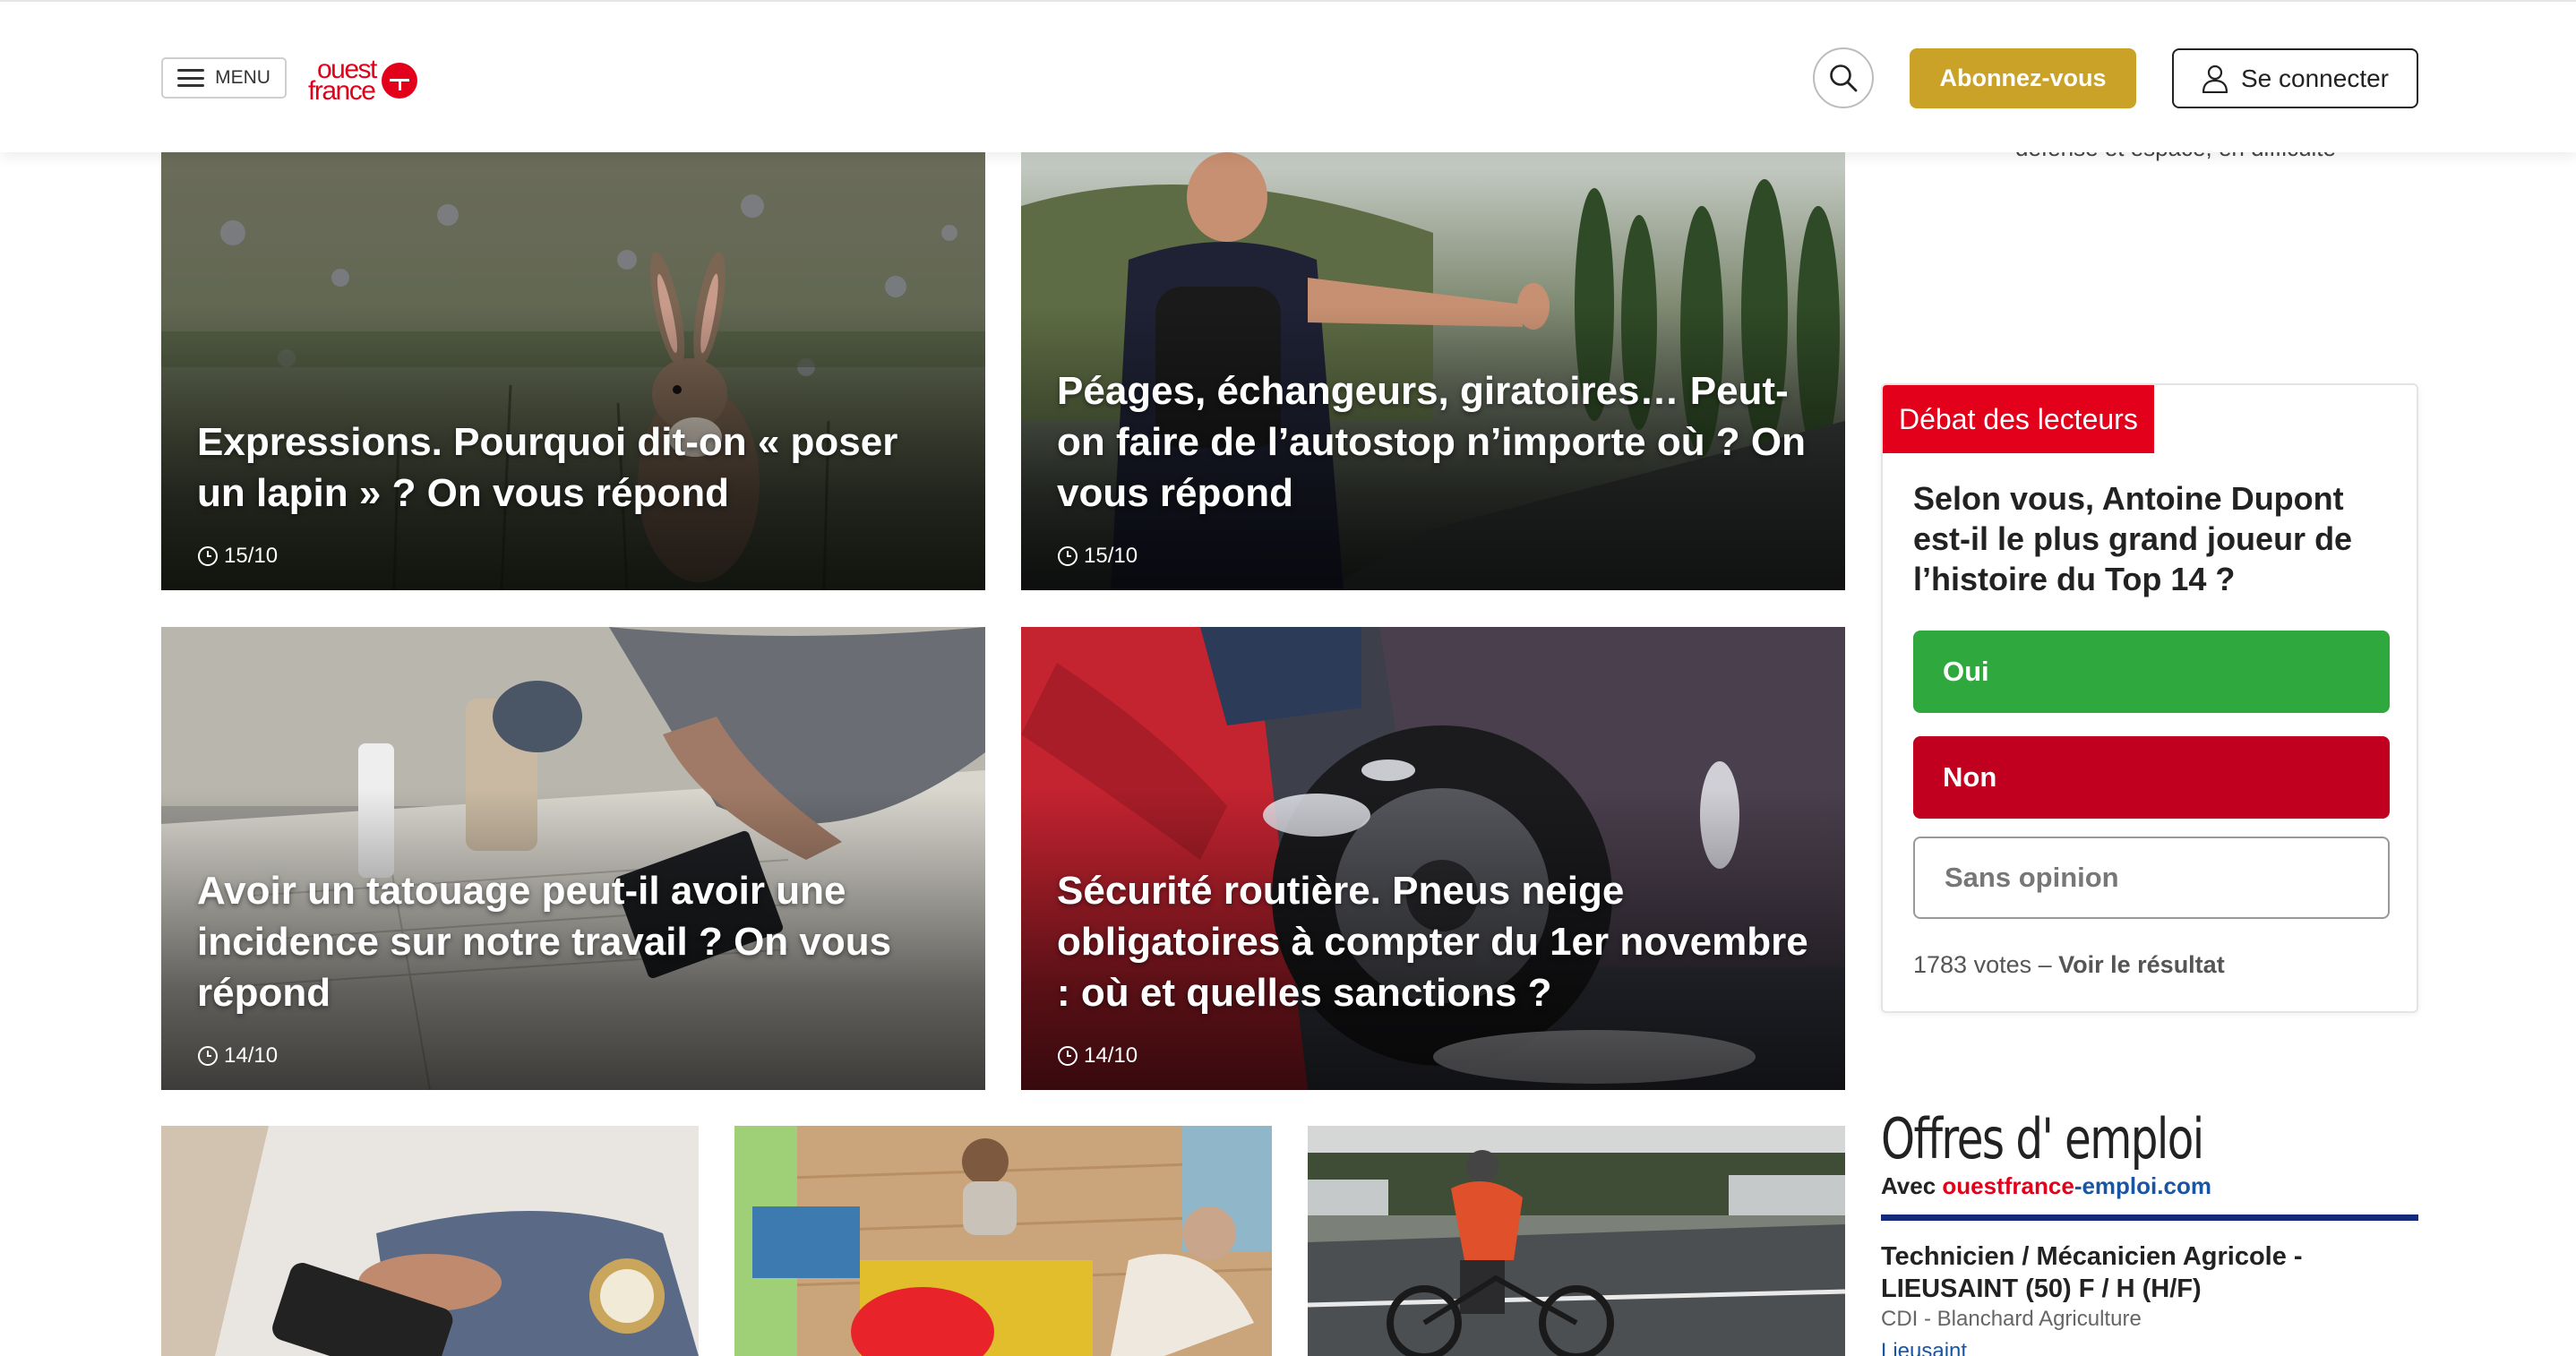  I want to click on debate-footer: 1783 votes – Voir le résultat, so click(2069, 965).